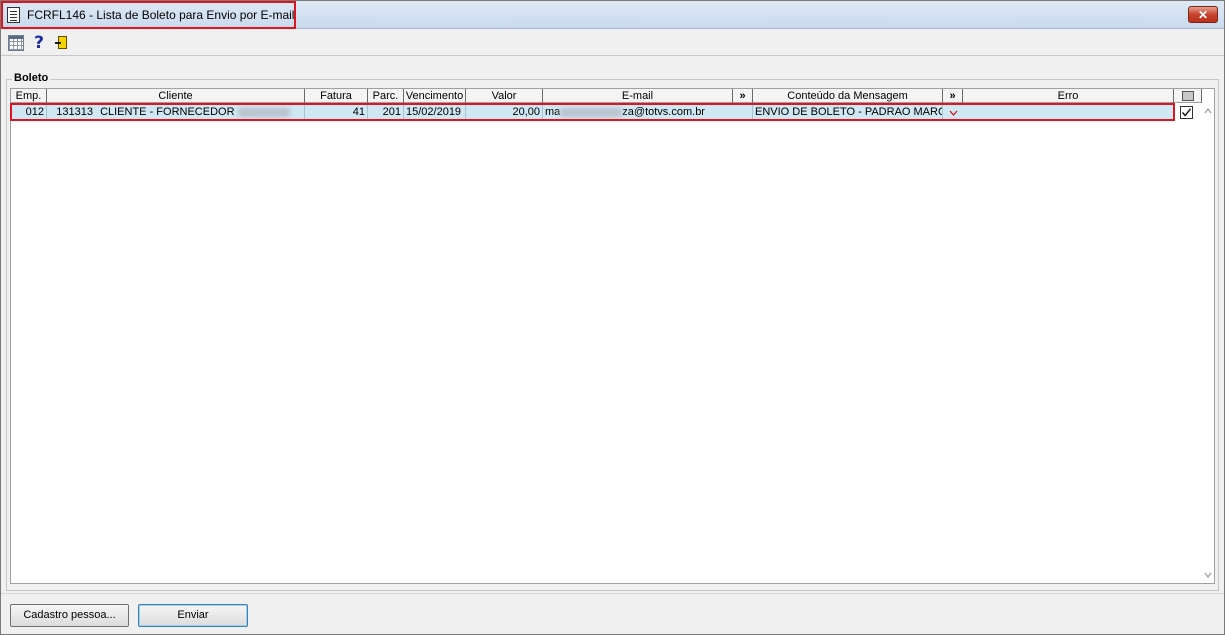 The image size is (1225, 635). What do you see at coordinates (612, 43) in the screenshot?
I see `toolbar: ?` at bounding box center [612, 43].